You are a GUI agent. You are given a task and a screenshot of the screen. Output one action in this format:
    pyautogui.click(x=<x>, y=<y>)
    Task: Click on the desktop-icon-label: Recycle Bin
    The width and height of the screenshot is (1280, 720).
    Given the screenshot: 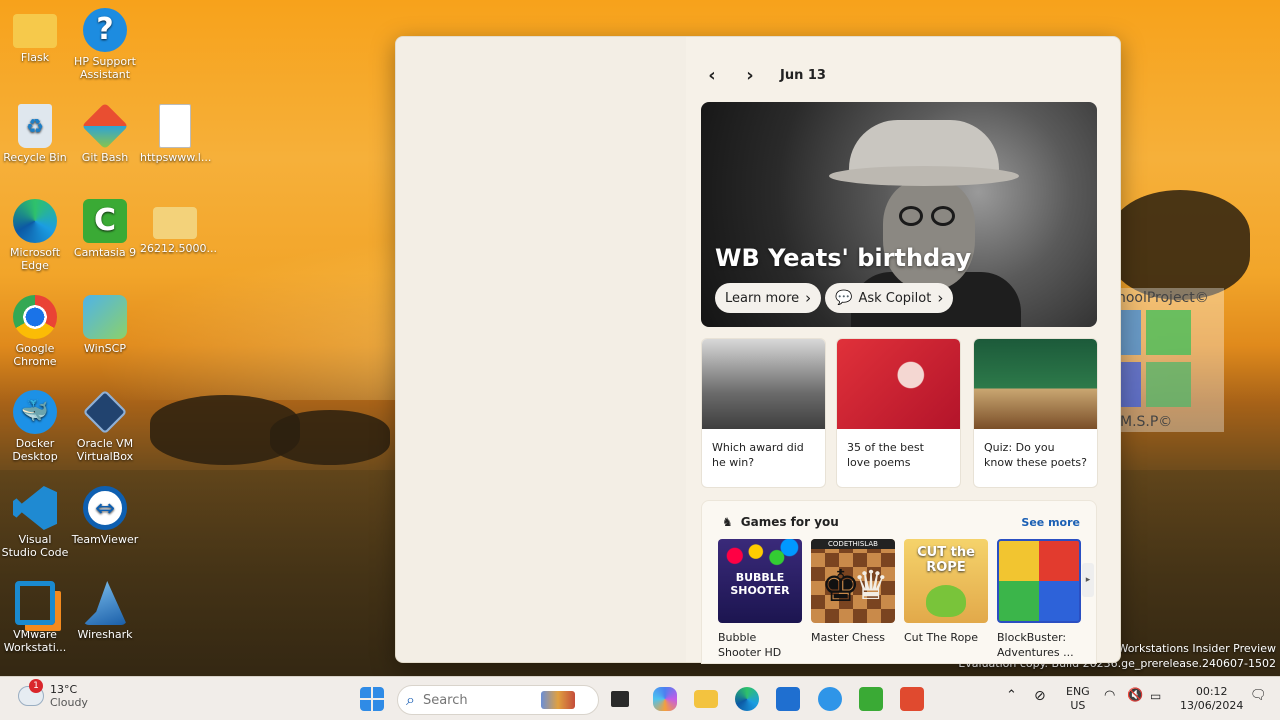 What is the action you would take?
    pyautogui.click(x=35, y=157)
    